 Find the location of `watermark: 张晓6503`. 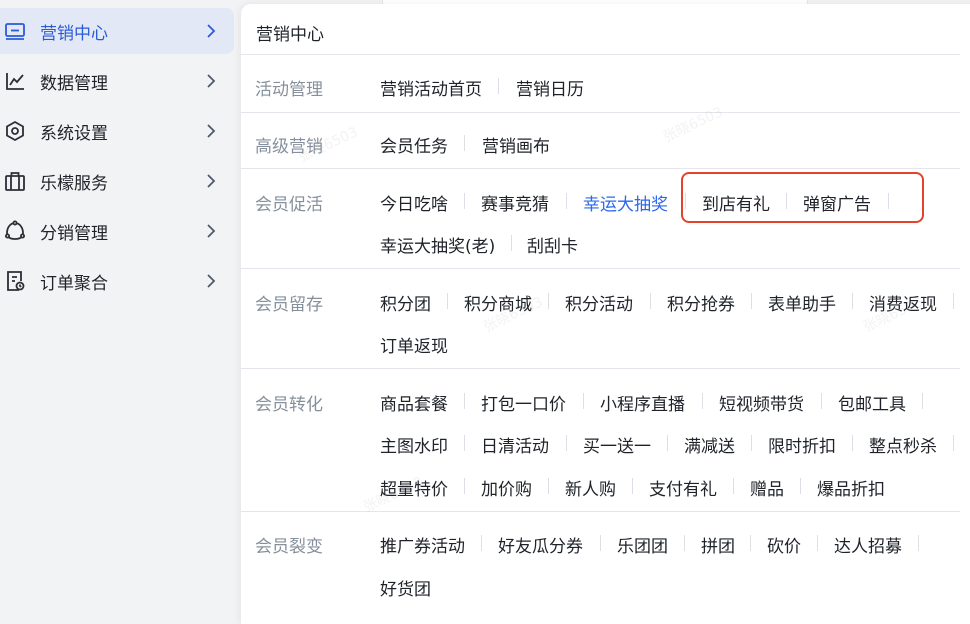

watermark: 张晓6503 is located at coordinates (693, 125).